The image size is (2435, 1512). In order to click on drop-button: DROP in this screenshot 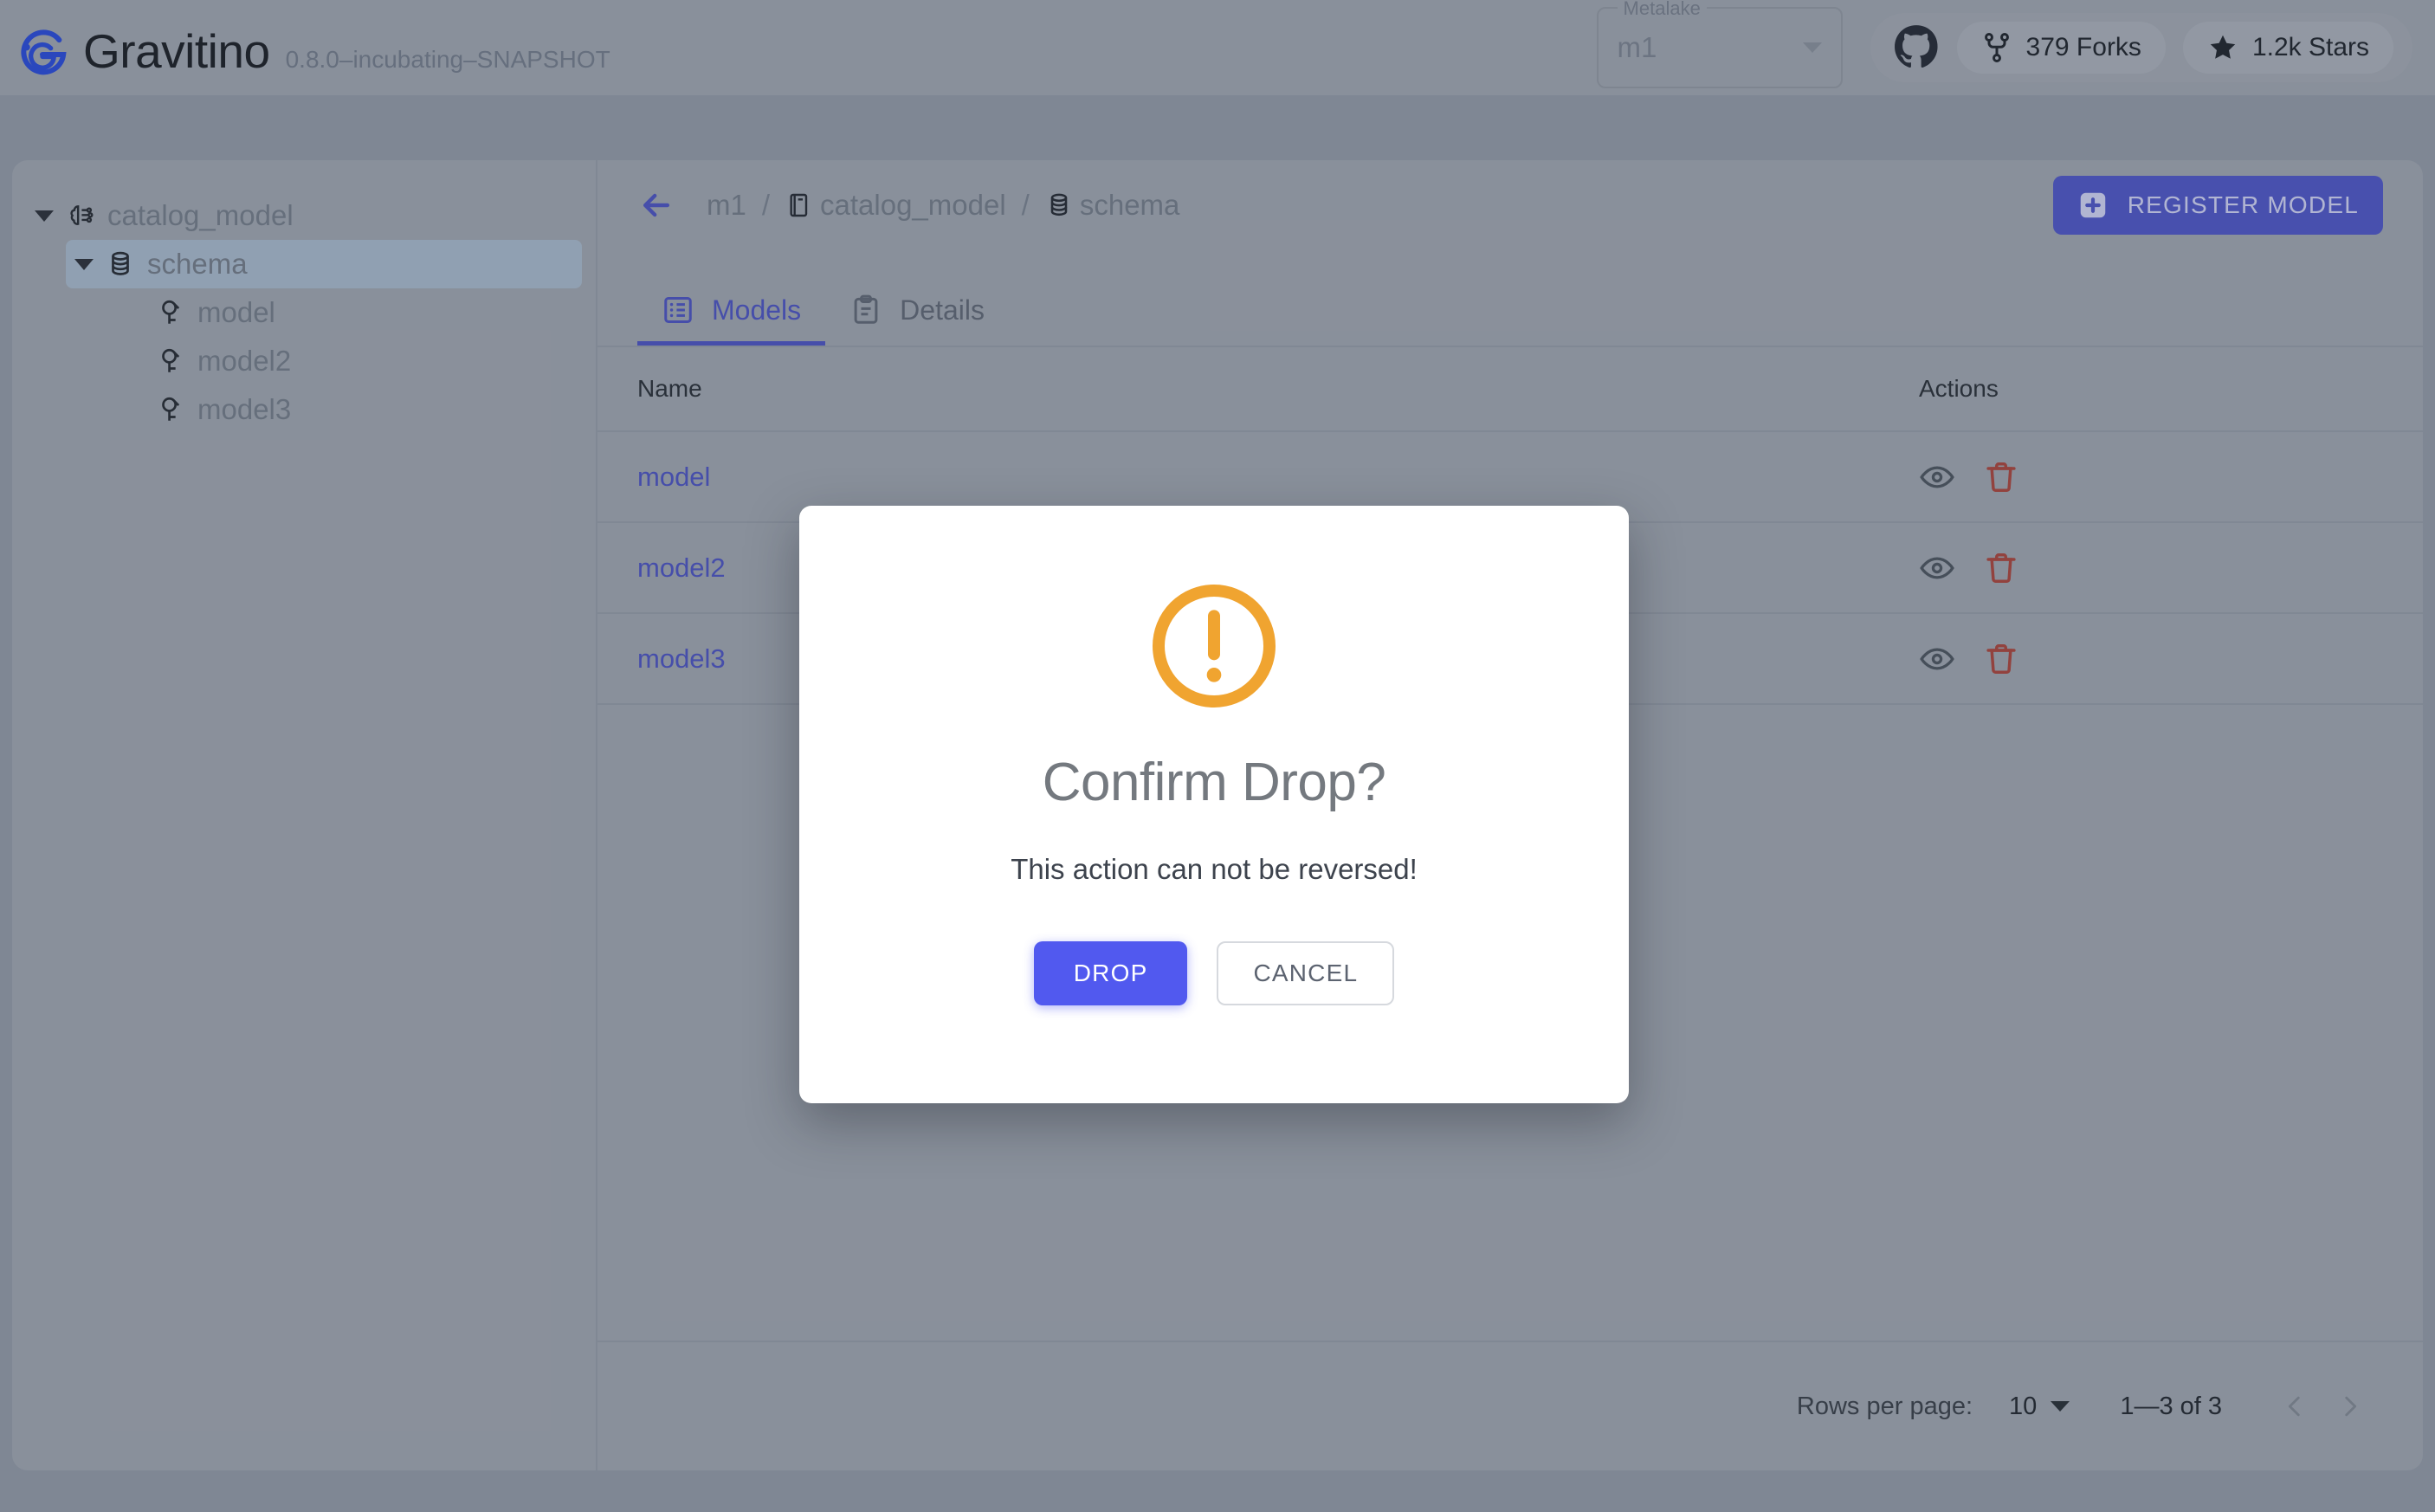, I will do `click(1110, 973)`.